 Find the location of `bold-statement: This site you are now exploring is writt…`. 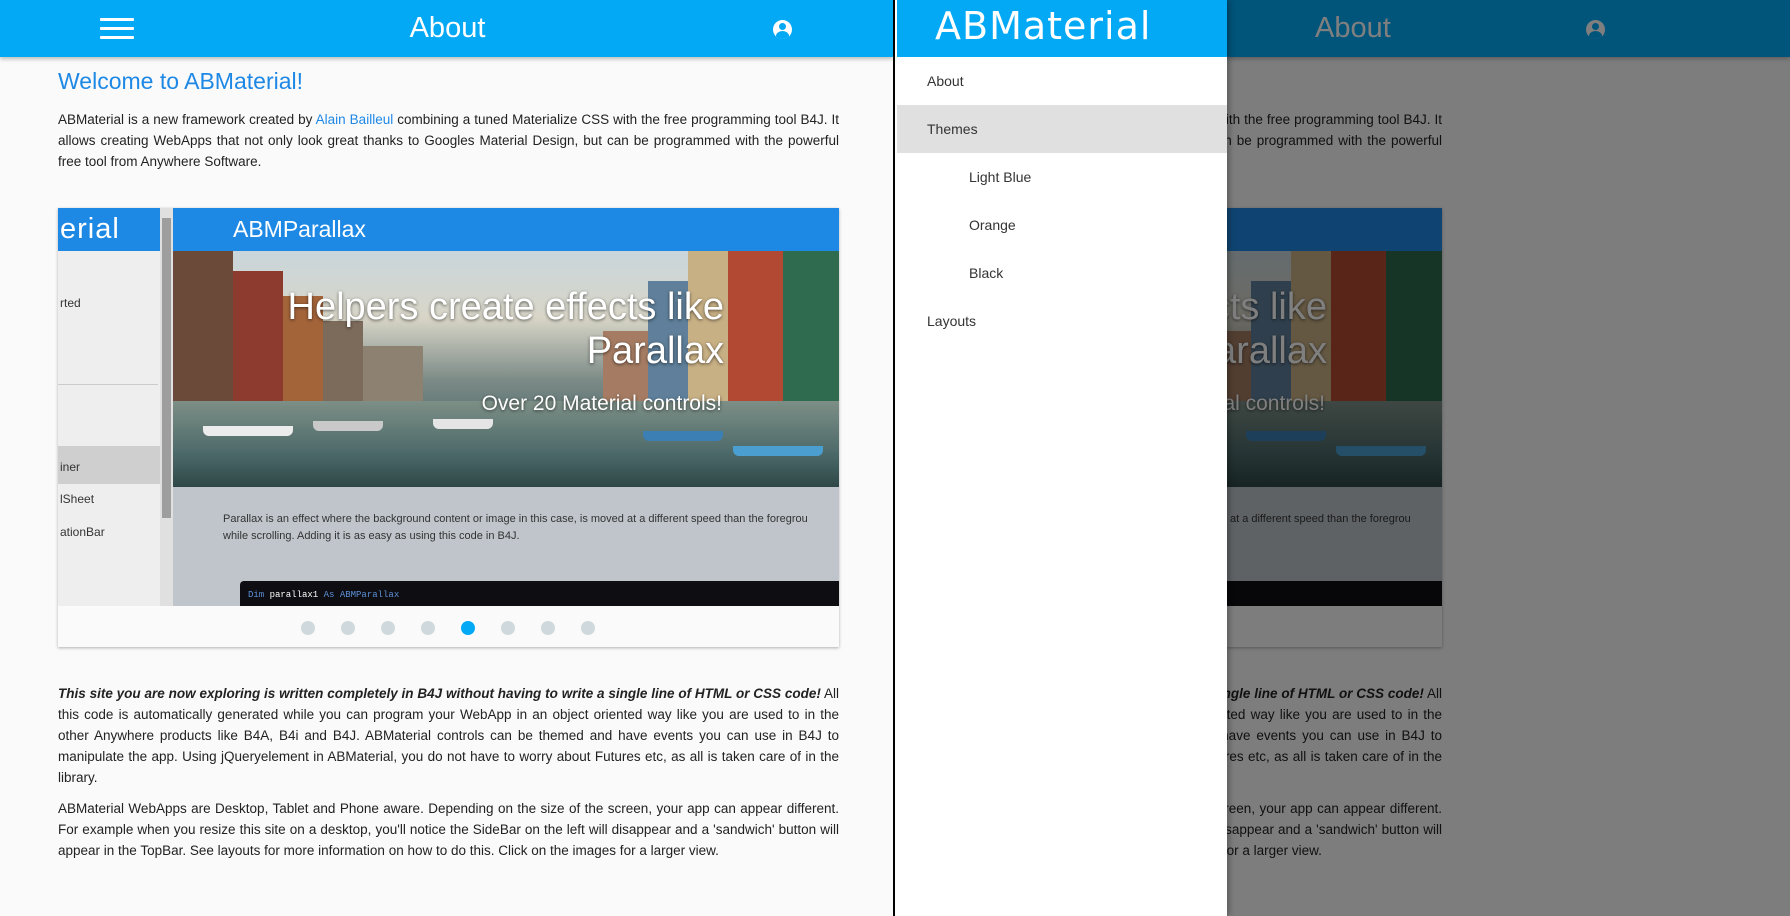

bold-statement: This site you are now exploring is writt… is located at coordinates (439, 693).